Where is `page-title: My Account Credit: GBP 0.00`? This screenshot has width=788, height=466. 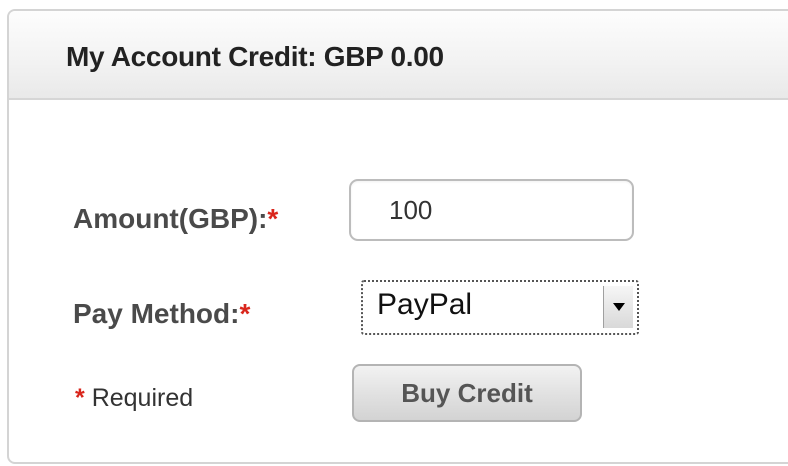 page-title: My Account Credit: GBP 0.00 is located at coordinates (255, 56).